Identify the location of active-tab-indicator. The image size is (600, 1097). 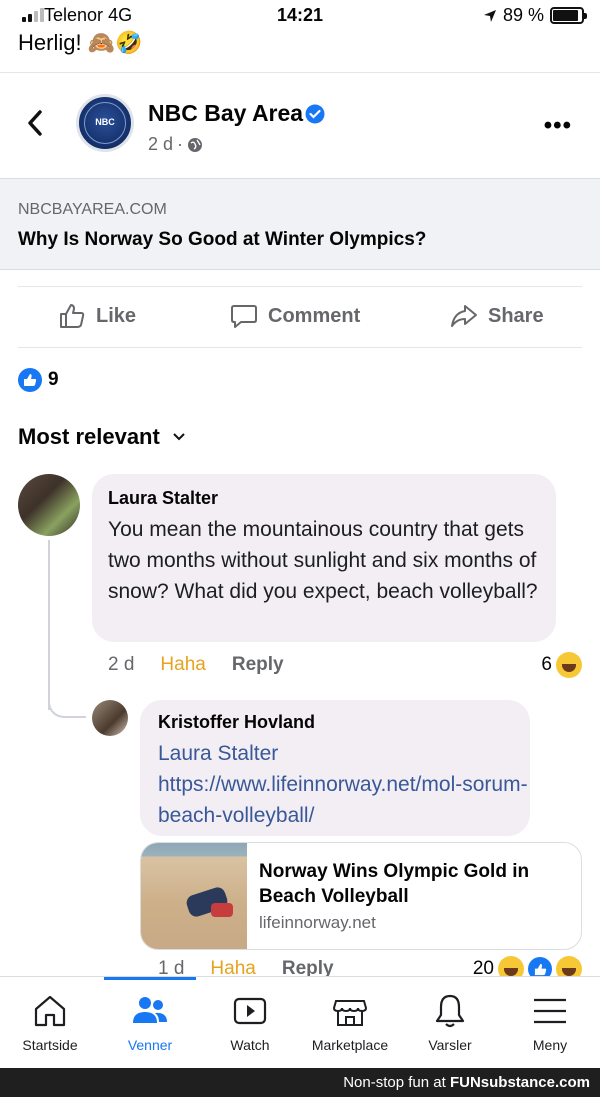
(150, 978).